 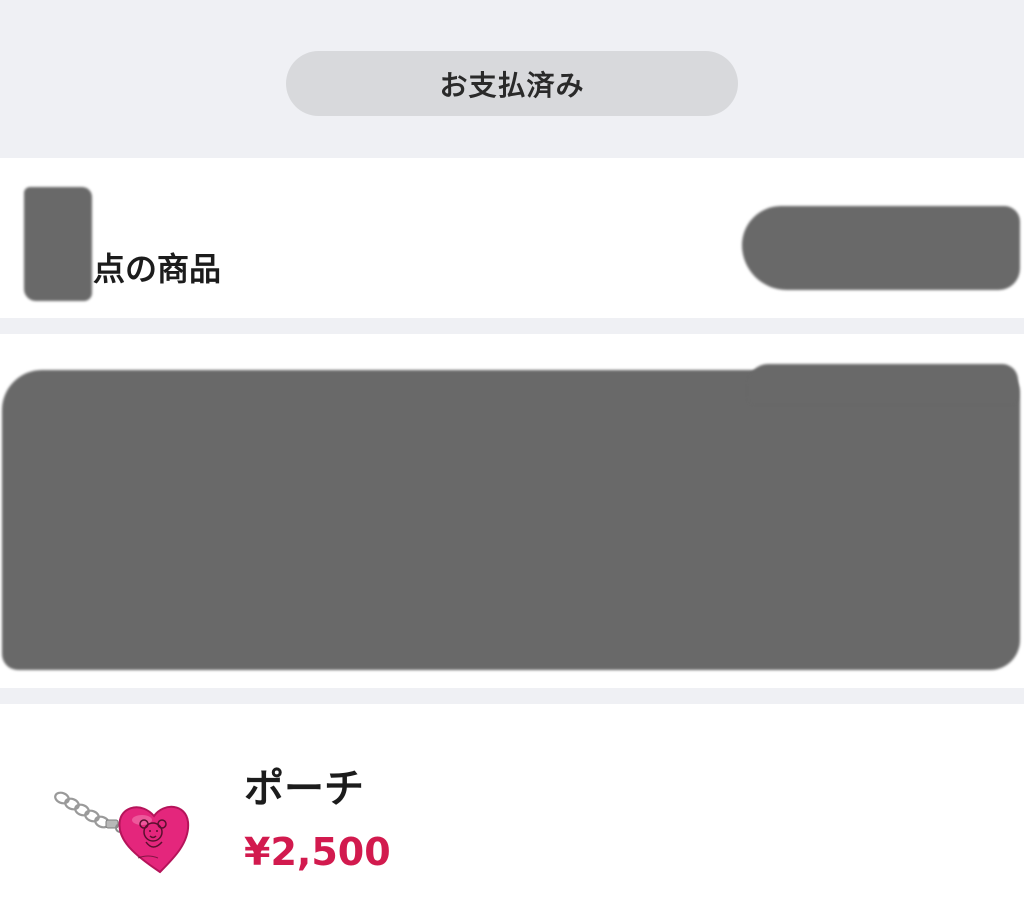 I want to click on redacted-order-total, so click(x=881, y=248).